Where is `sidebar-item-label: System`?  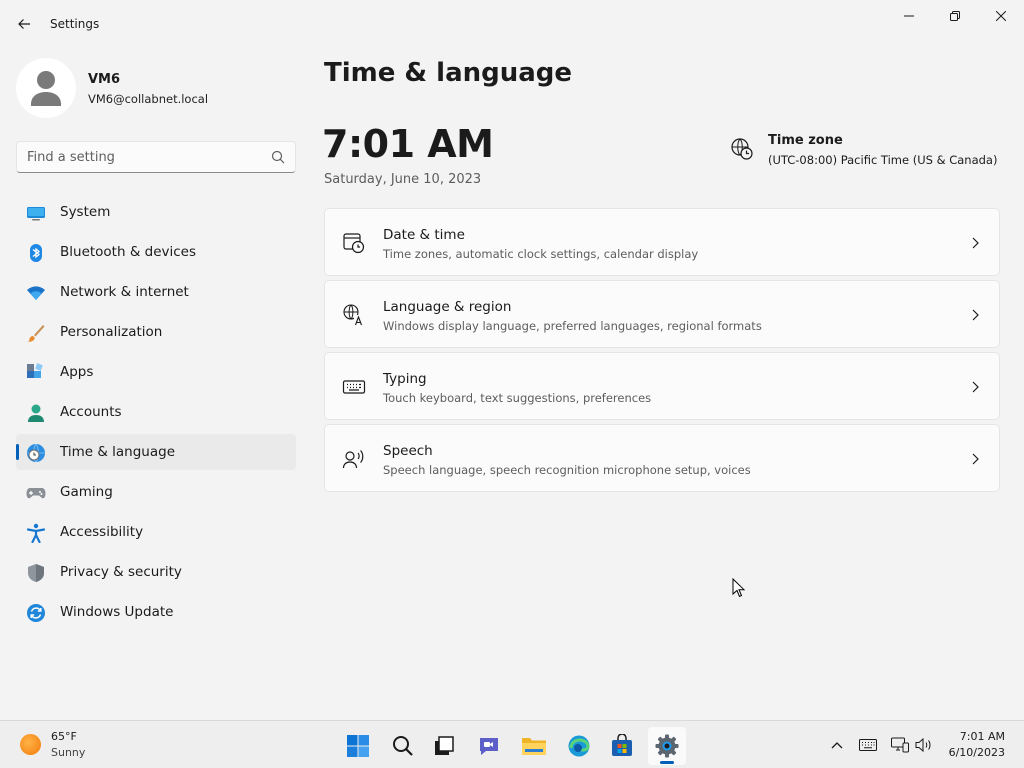 sidebar-item-label: System is located at coordinates (85, 212).